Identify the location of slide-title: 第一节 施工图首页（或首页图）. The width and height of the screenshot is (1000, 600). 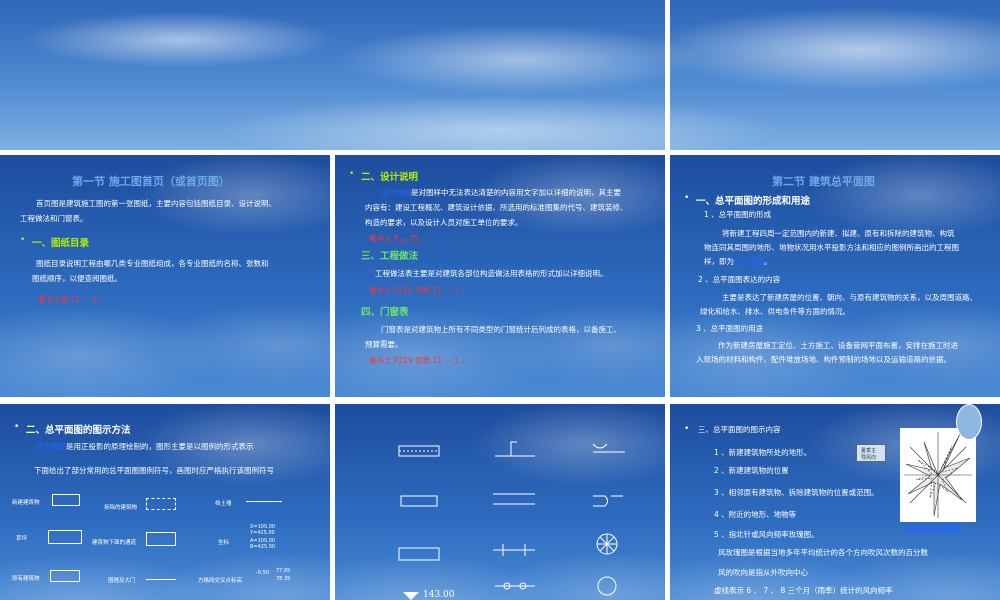
(151, 181).